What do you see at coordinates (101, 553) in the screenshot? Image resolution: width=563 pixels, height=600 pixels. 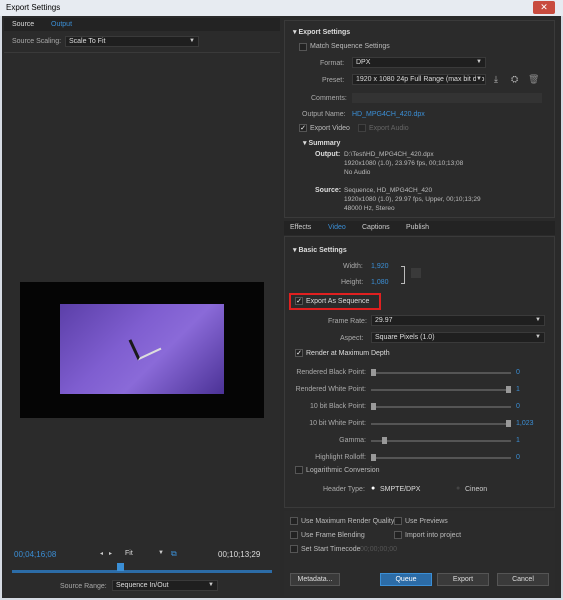 I see `in-point-icon: ◂` at bounding box center [101, 553].